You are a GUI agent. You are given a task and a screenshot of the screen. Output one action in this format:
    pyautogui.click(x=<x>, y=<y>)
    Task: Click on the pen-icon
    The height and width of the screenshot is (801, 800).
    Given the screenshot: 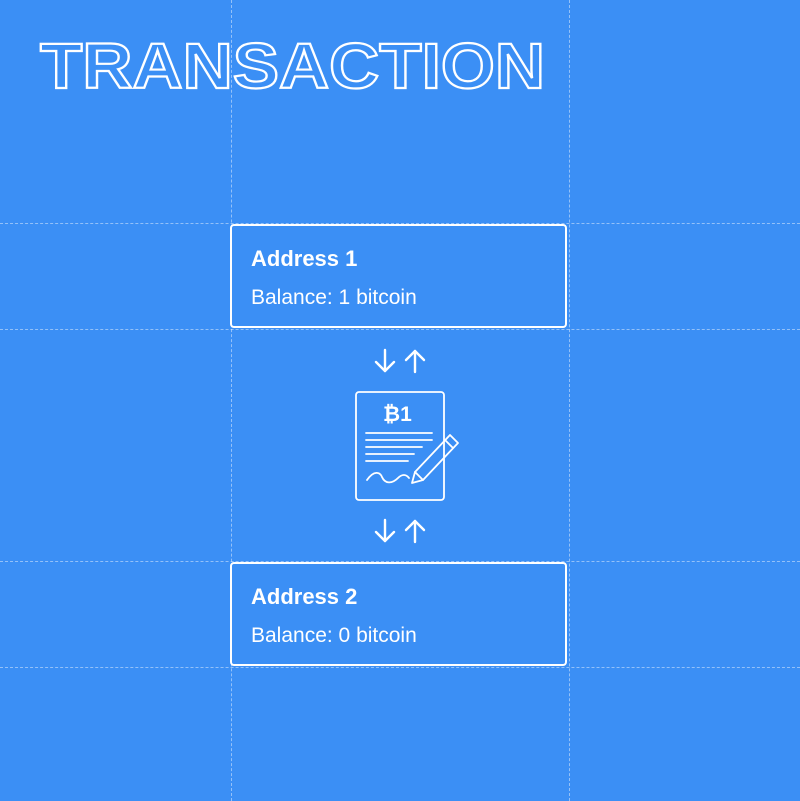 What is the action you would take?
    pyautogui.click(x=435, y=459)
    